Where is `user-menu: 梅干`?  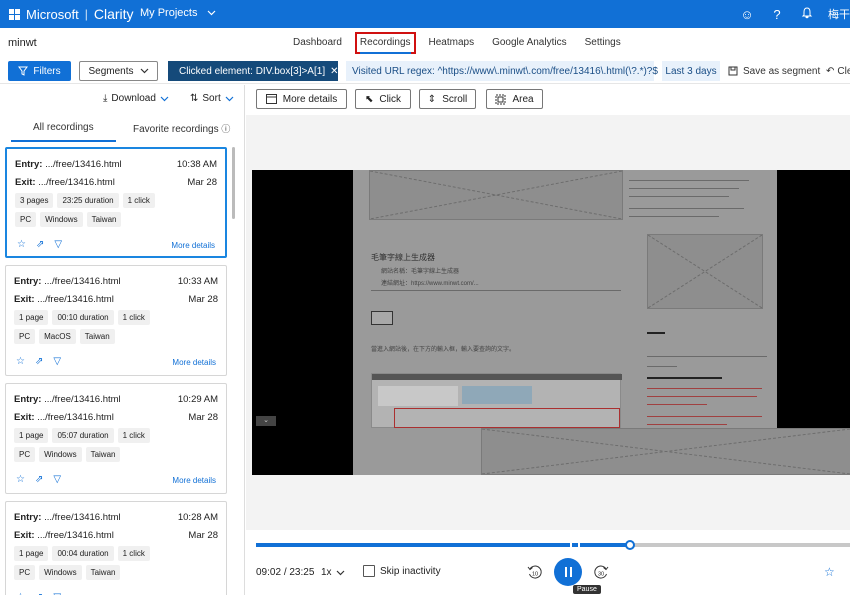 user-menu: 梅干 is located at coordinates (839, 14).